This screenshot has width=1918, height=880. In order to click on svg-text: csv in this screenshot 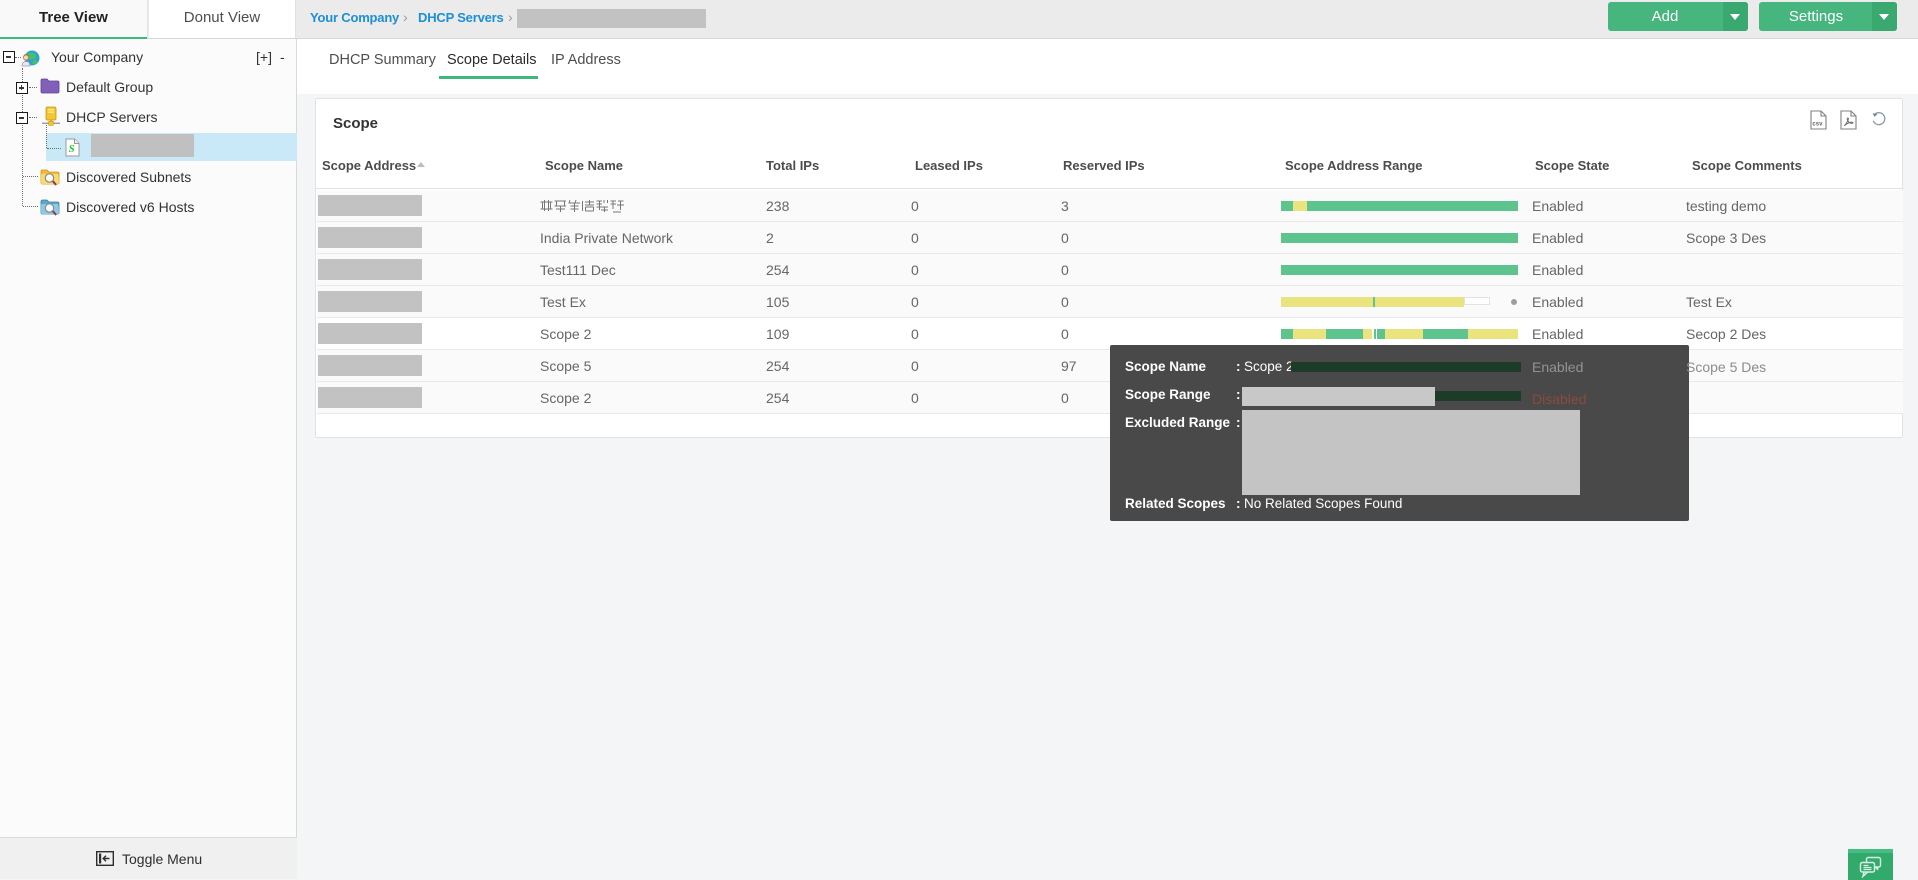, I will do `click(1817, 125)`.